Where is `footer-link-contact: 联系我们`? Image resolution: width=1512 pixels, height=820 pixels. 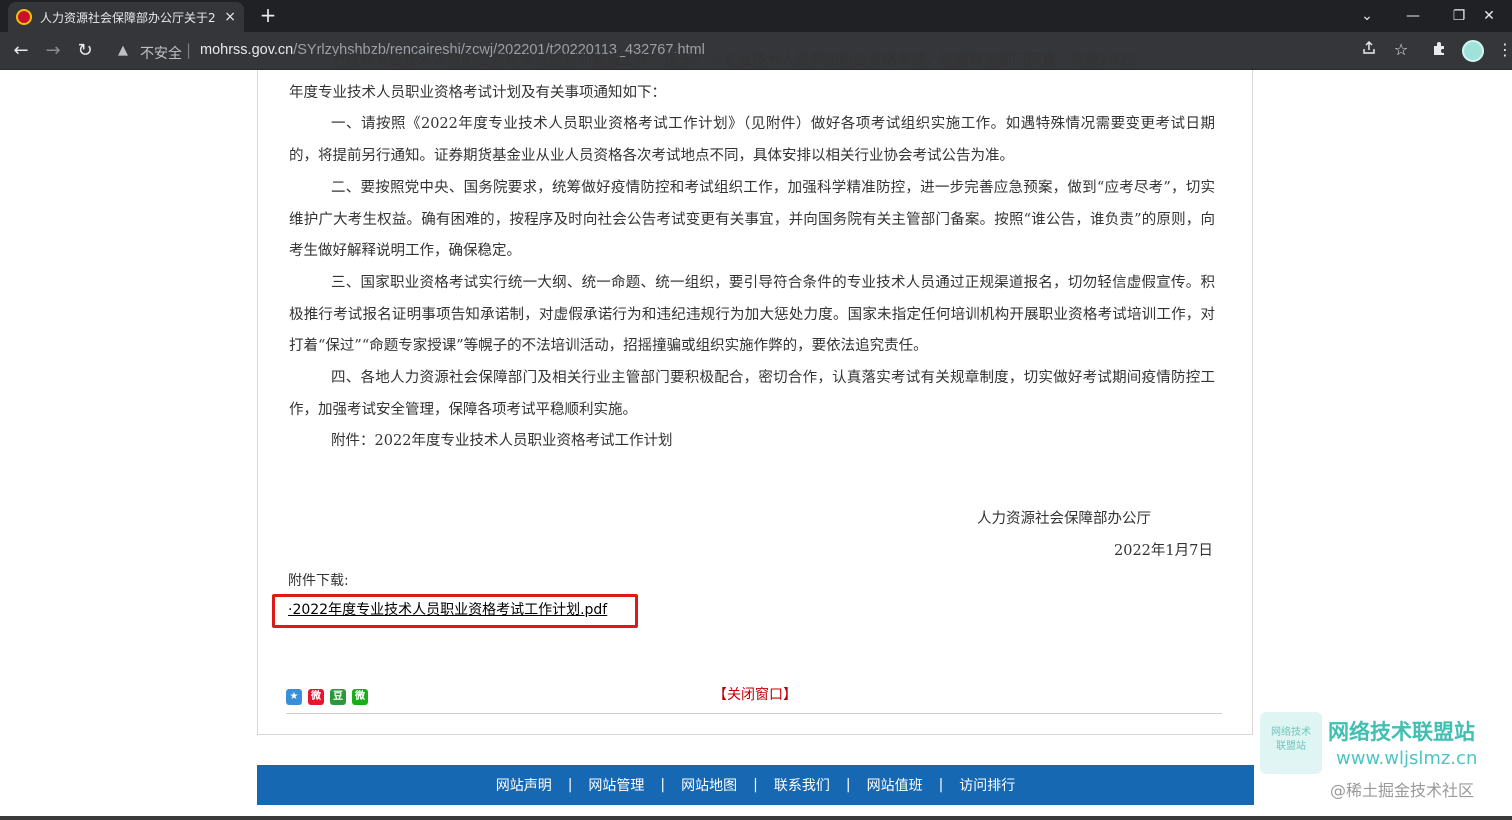
footer-link-contact: 联系我们 is located at coordinates (802, 785).